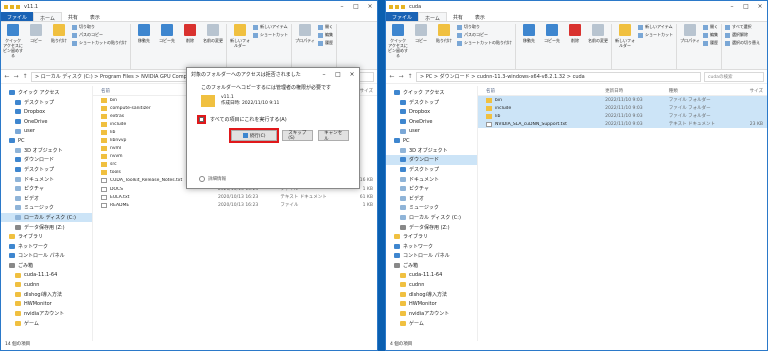 This screenshot has height=351, width=768. Describe the element at coordinates (356, 6) in the screenshot. I see `maximize-icon: □` at that location.